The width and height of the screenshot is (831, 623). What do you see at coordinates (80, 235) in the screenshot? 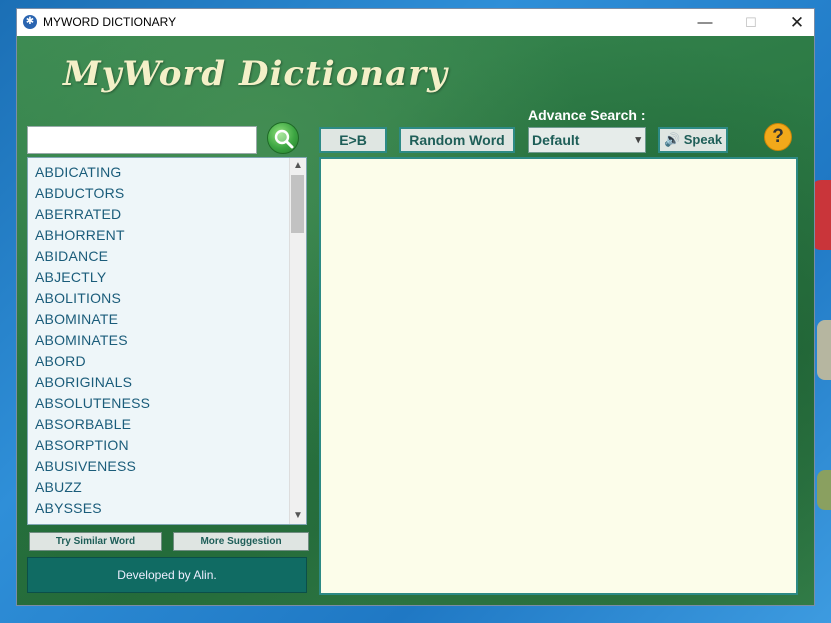
I see `list-item: ABHORRENT` at bounding box center [80, 235].